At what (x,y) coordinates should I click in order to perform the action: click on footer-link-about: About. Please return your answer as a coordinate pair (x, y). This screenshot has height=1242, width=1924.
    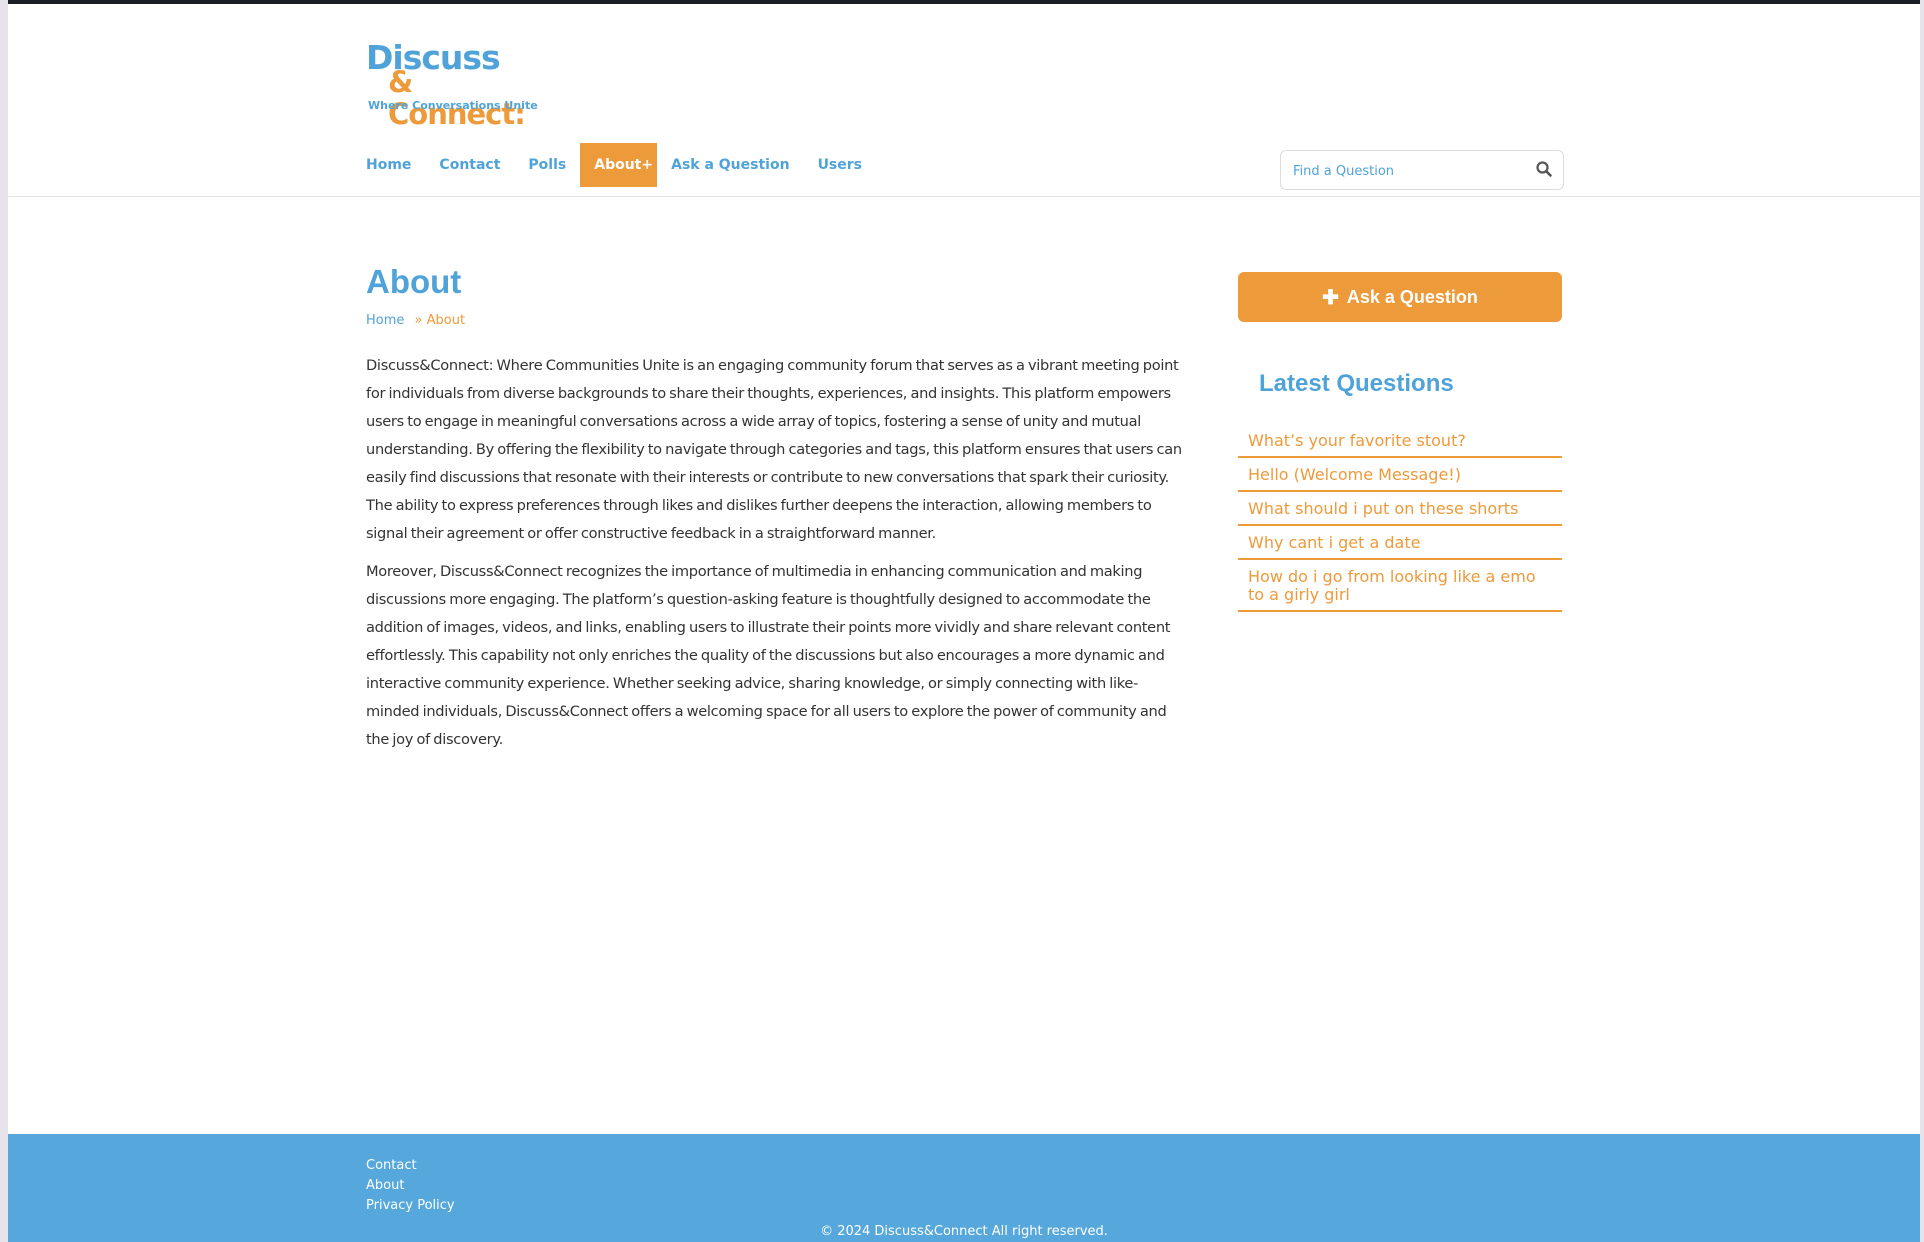
    Looking at the image, I should click on (410, 1186).